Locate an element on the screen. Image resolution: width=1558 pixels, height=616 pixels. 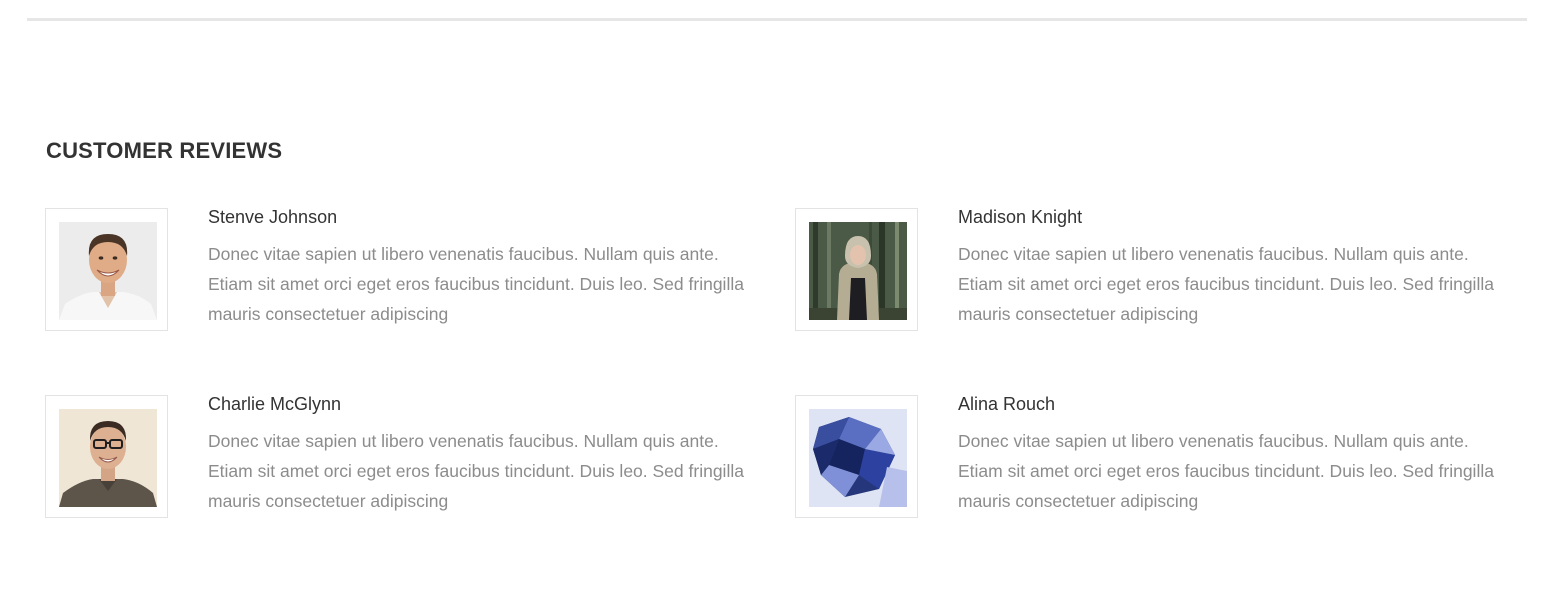
reviewer-name: Alina Rouch is located at coordinates (1007, 404).